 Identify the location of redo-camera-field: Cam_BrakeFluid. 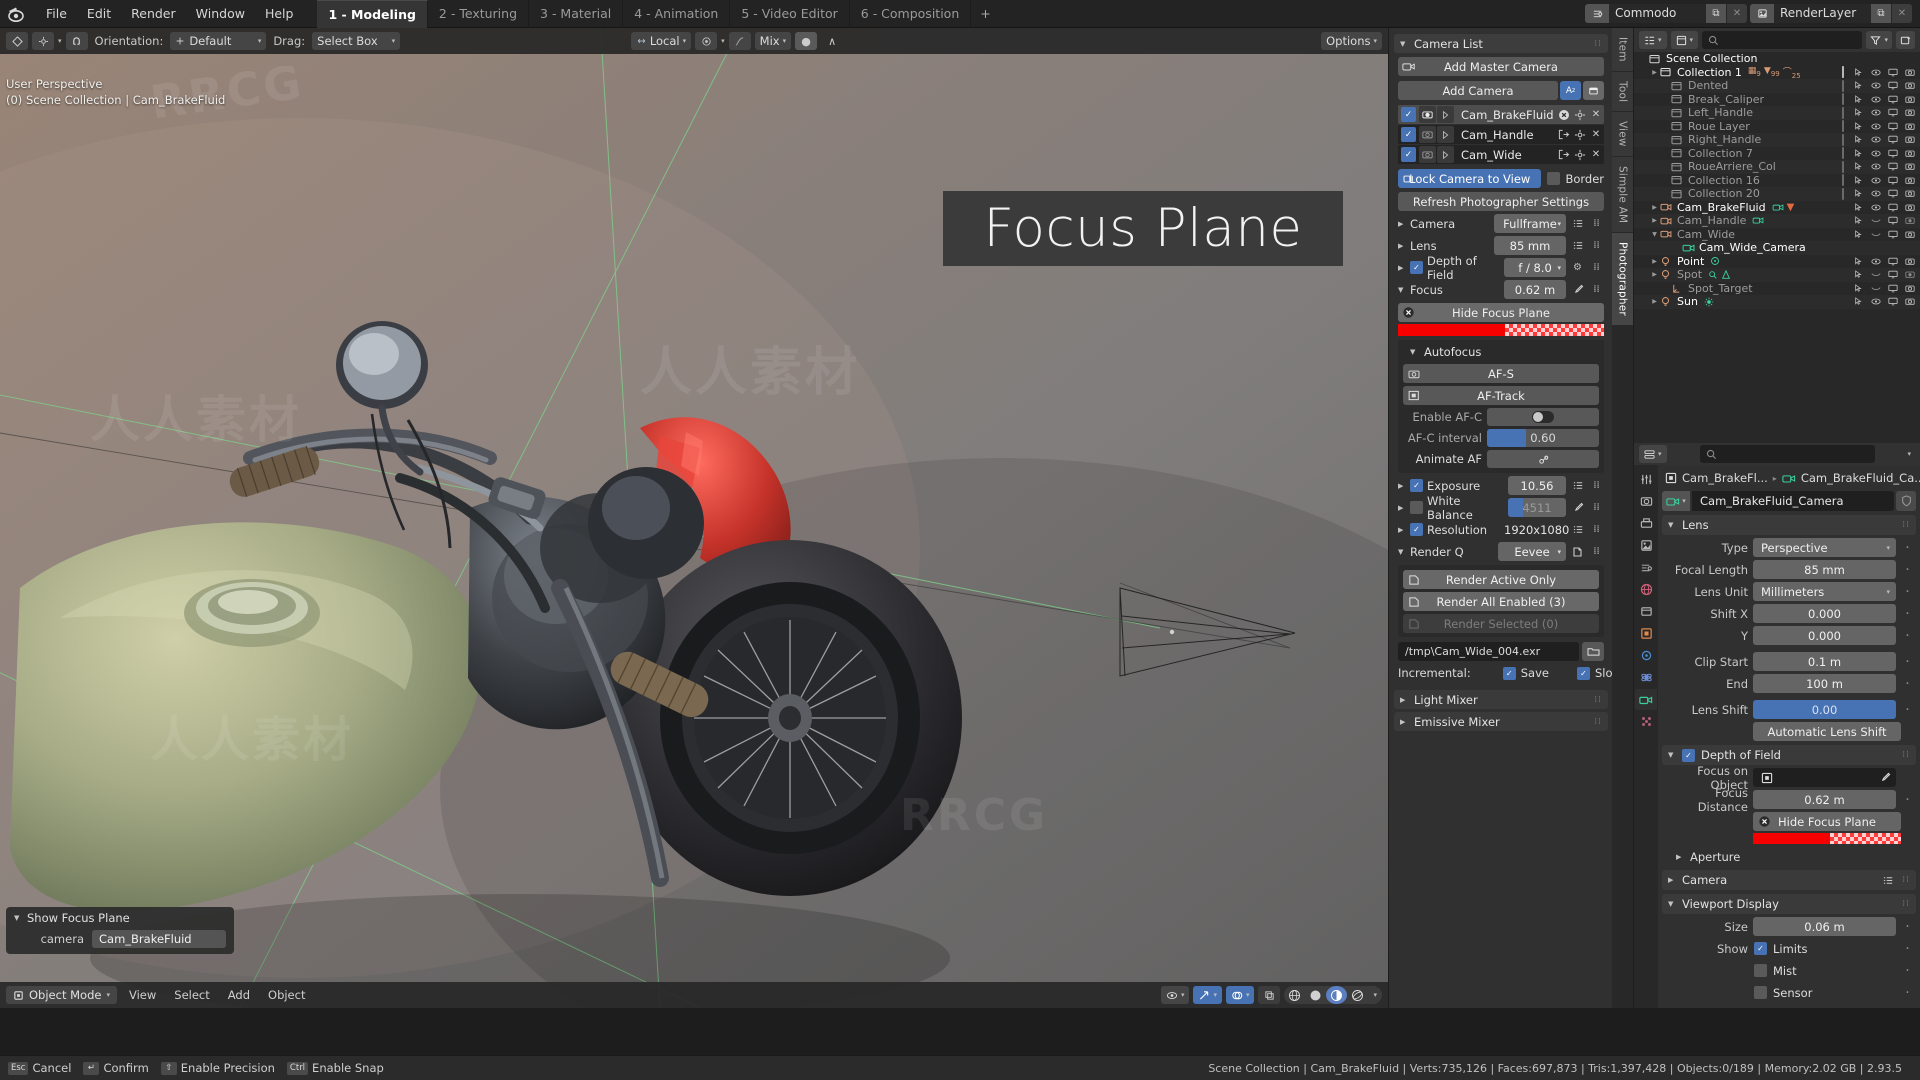
(159, 939).